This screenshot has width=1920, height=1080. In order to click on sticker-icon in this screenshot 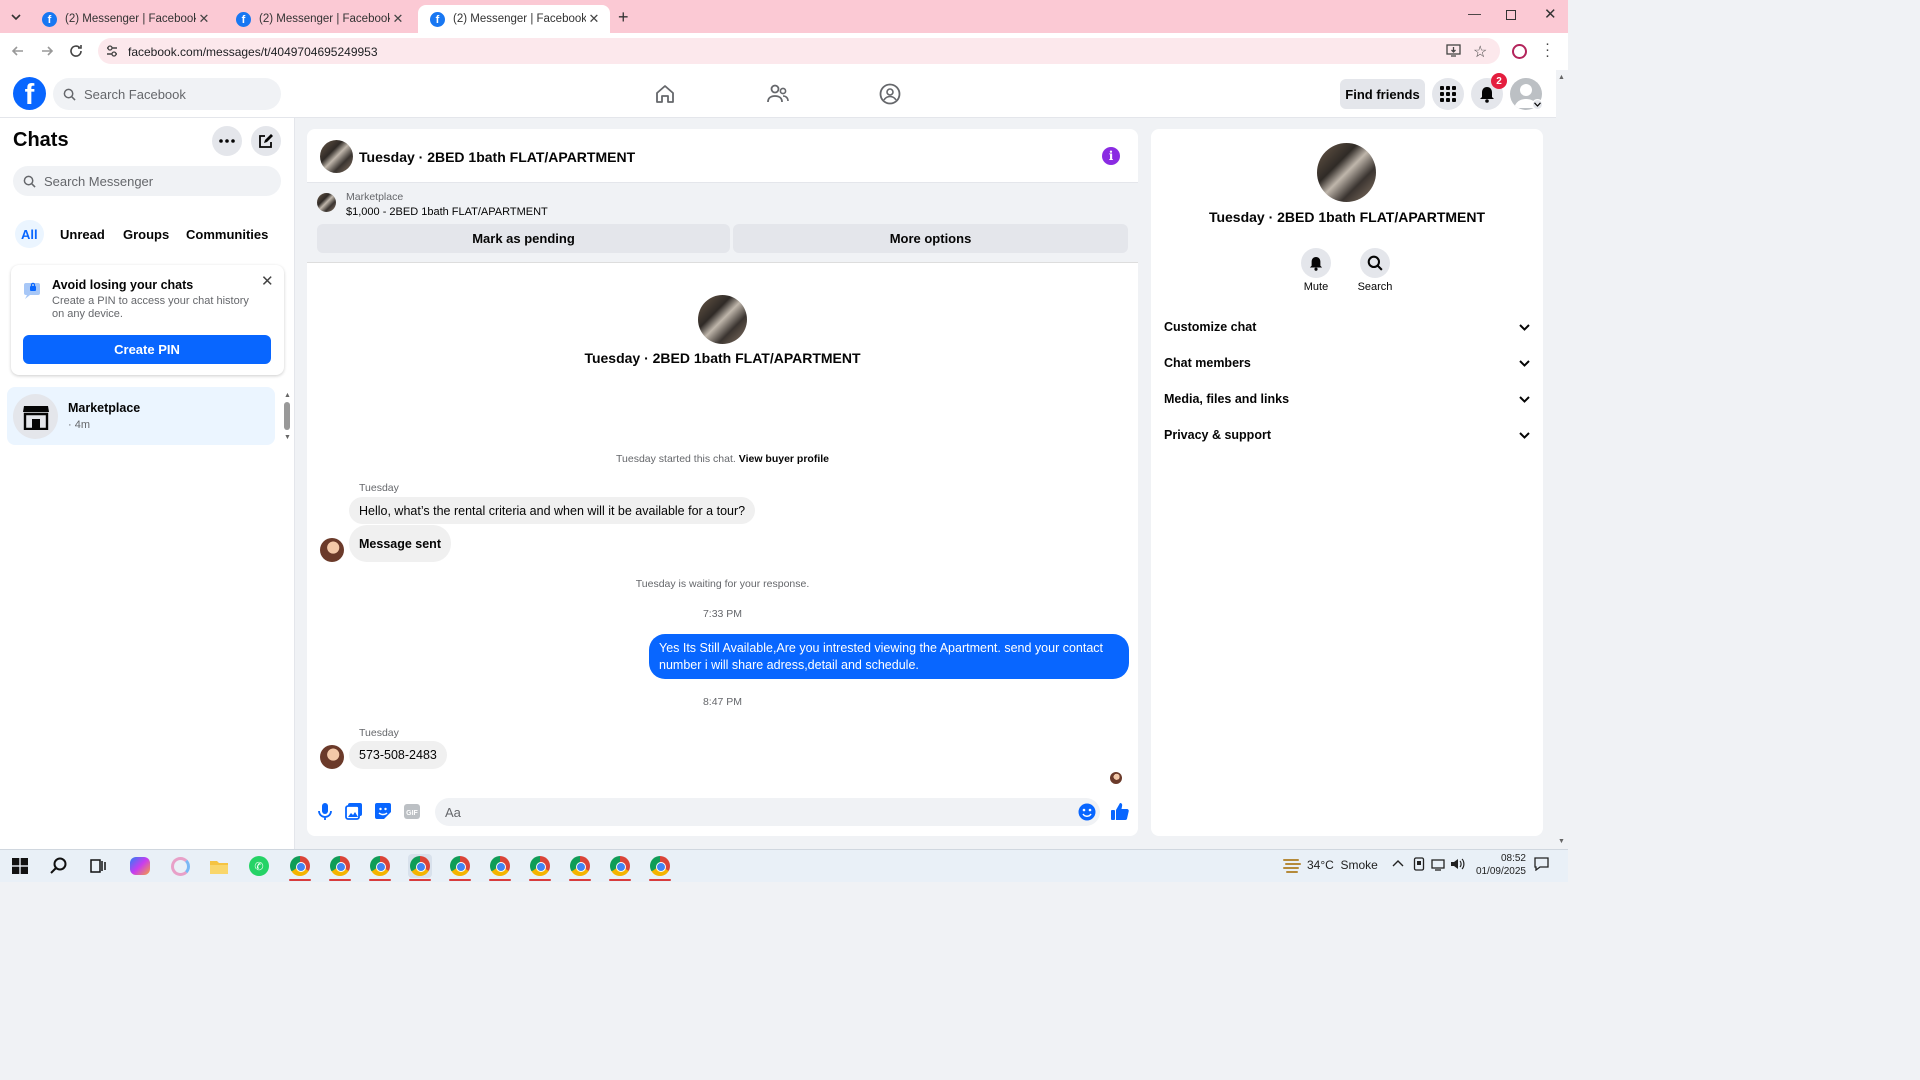, I will do `click(383, 811)`.